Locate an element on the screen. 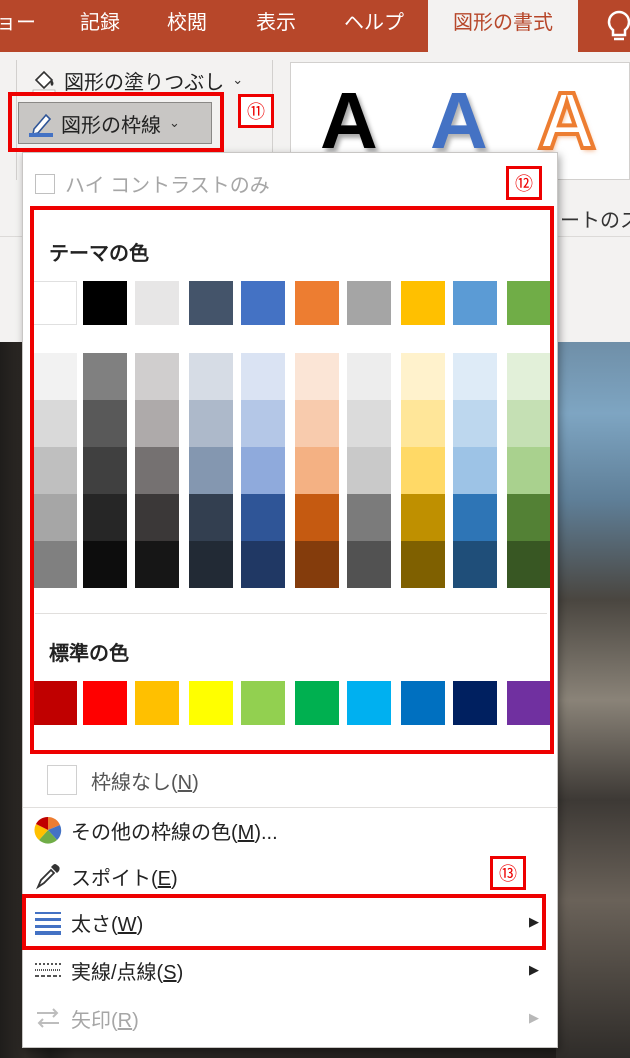  tab-record: 記録 is located at coordinates (100, 26).